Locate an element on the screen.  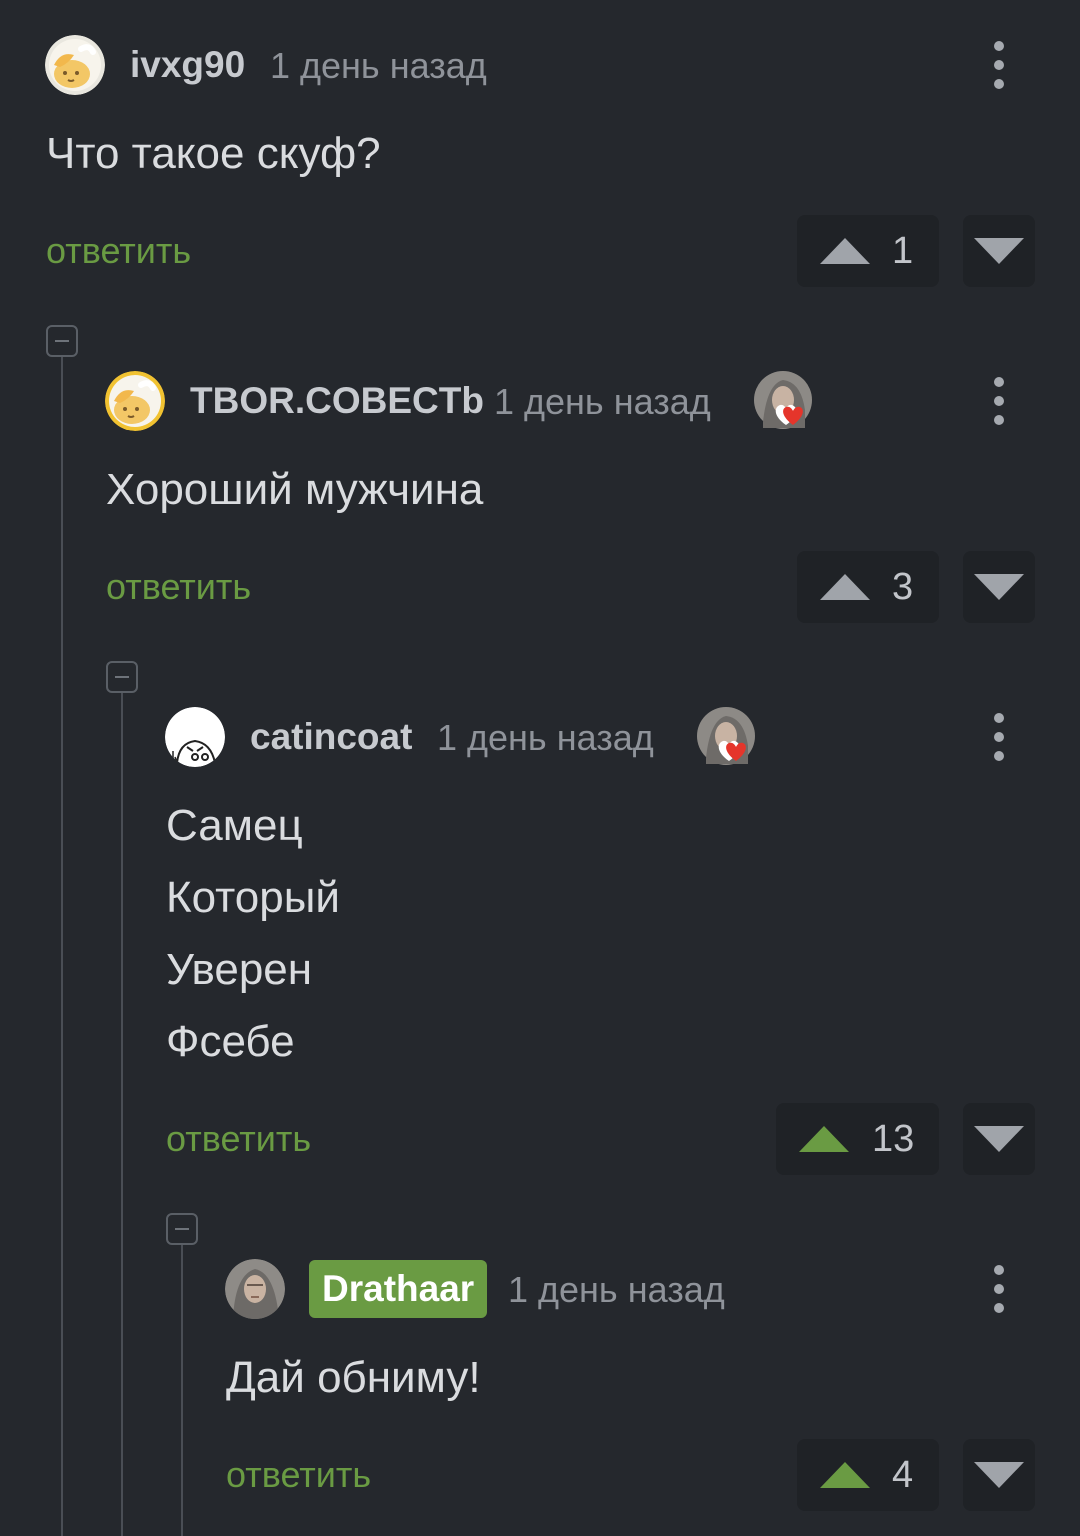
vote-count: 3 is located at coordinates (903, 587).